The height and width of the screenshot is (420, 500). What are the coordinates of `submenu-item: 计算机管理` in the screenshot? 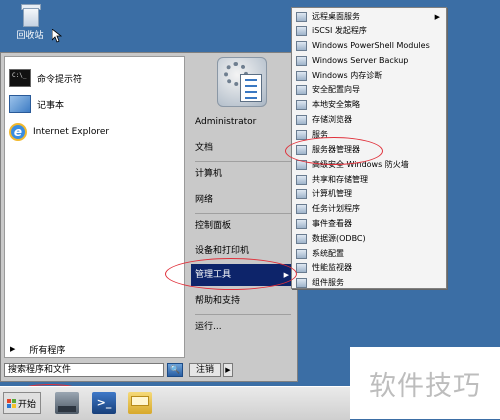 It's located at (369, 193).